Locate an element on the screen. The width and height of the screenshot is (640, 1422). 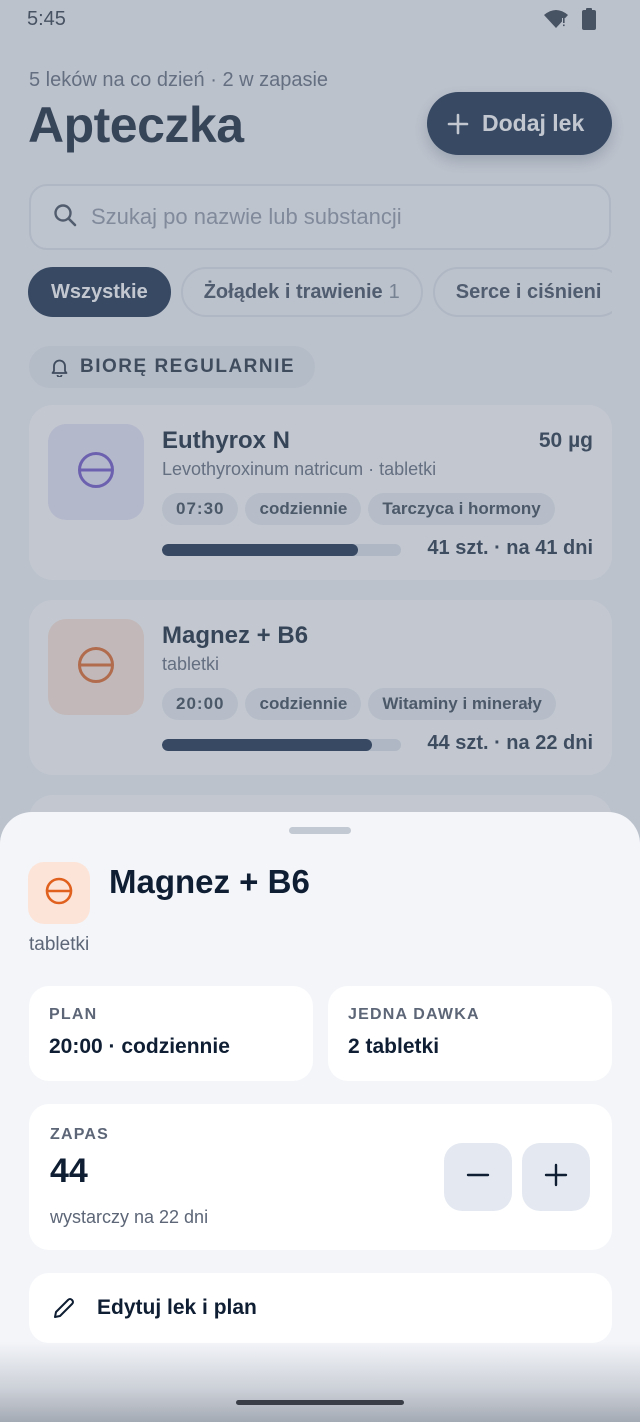
pill-icon is located at coordinates (59, 893).